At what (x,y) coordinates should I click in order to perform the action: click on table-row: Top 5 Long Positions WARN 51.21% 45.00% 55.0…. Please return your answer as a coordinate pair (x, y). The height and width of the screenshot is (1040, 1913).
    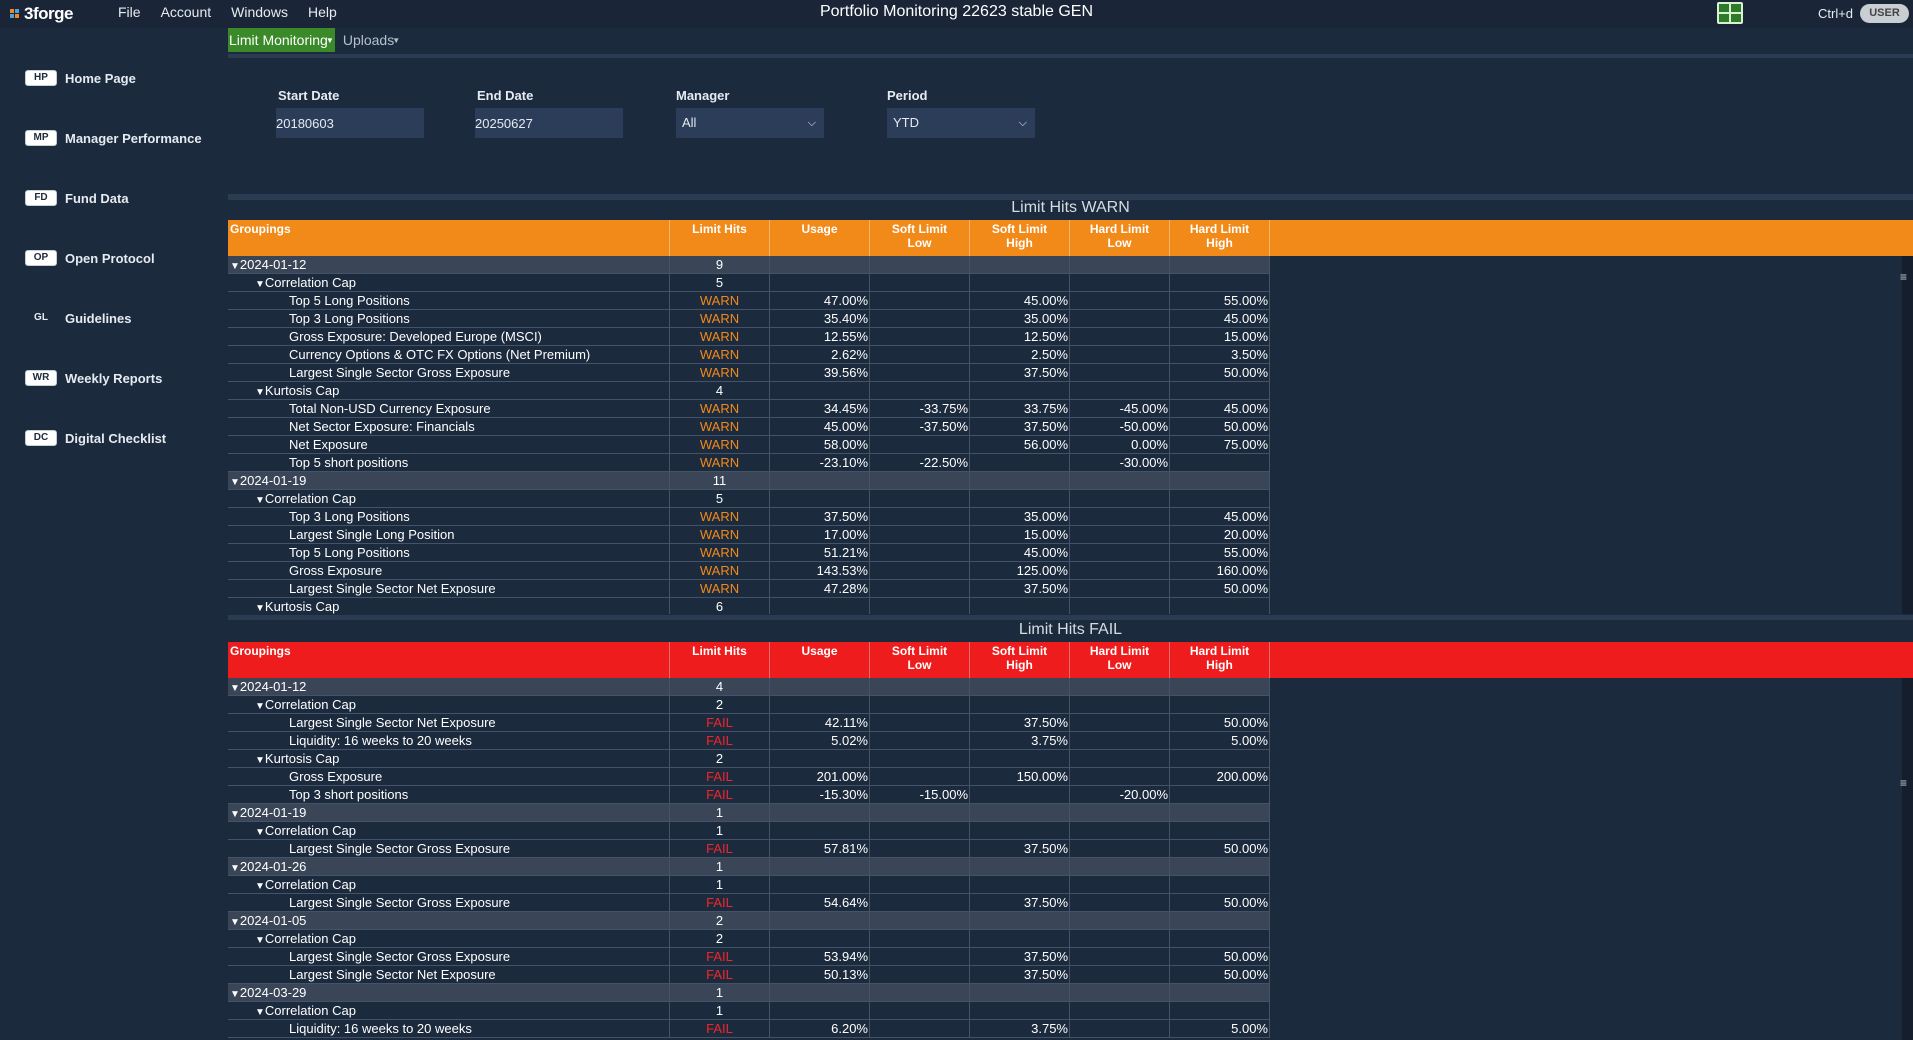
    Looking at the image, I should click on (749, 553).